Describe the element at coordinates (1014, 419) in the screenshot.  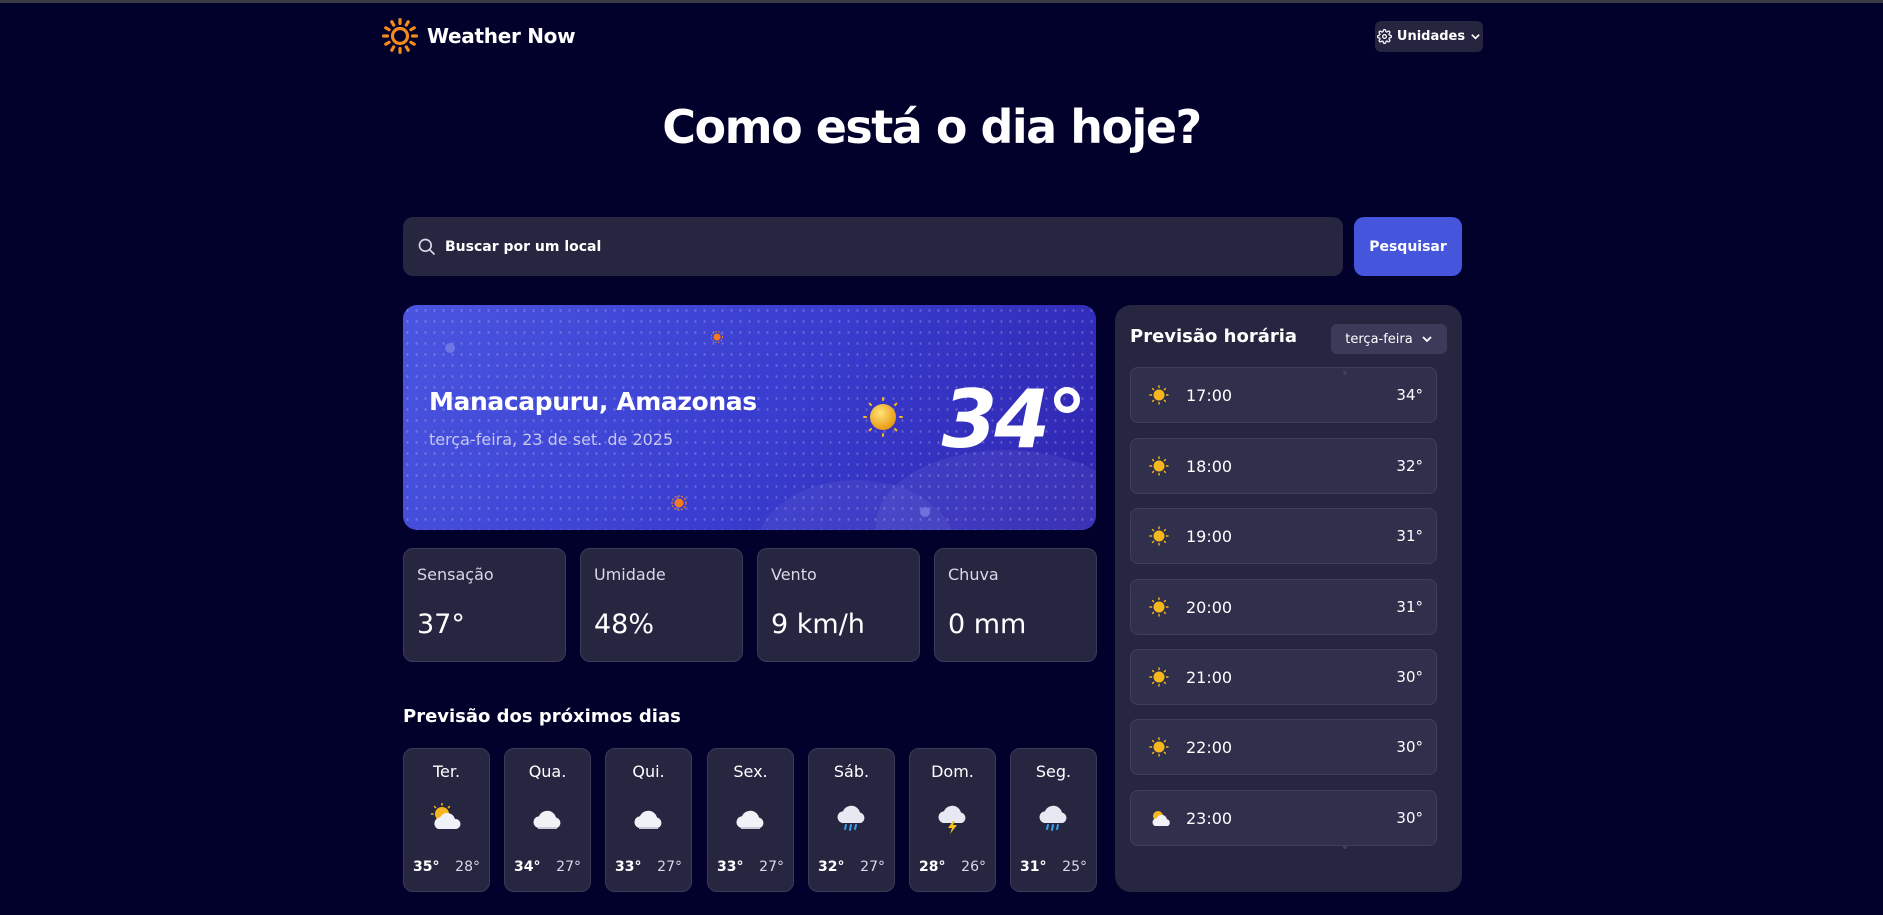
I see `current-temperature: 34°` at that location.